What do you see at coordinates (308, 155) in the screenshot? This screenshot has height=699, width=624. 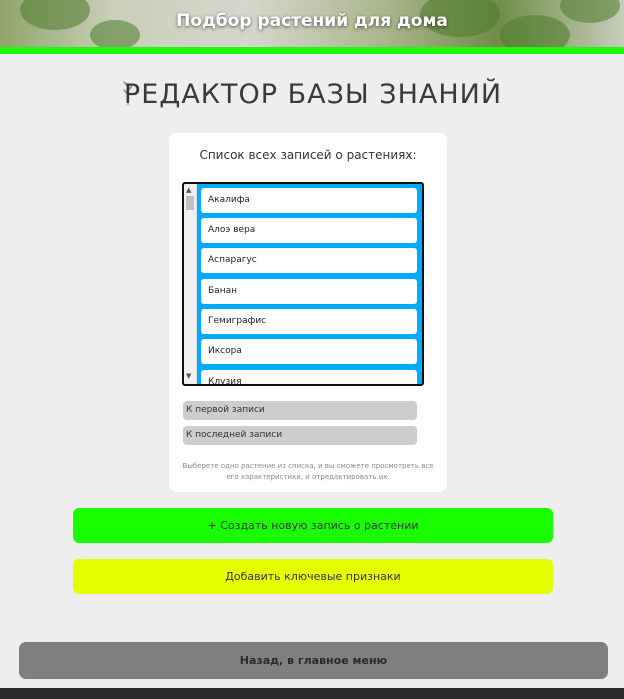 I see `records-list-heading: Список всех записей о растениях:` at bounding box center [308, 155].